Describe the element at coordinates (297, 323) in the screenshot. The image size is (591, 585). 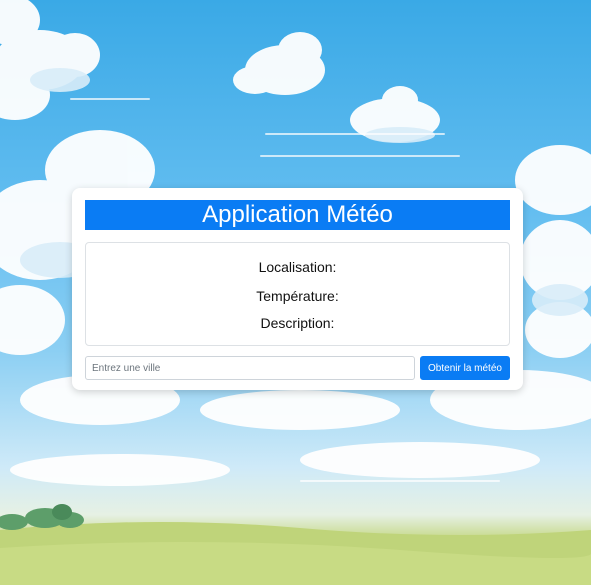
I see `description-label: Description:` at that location.